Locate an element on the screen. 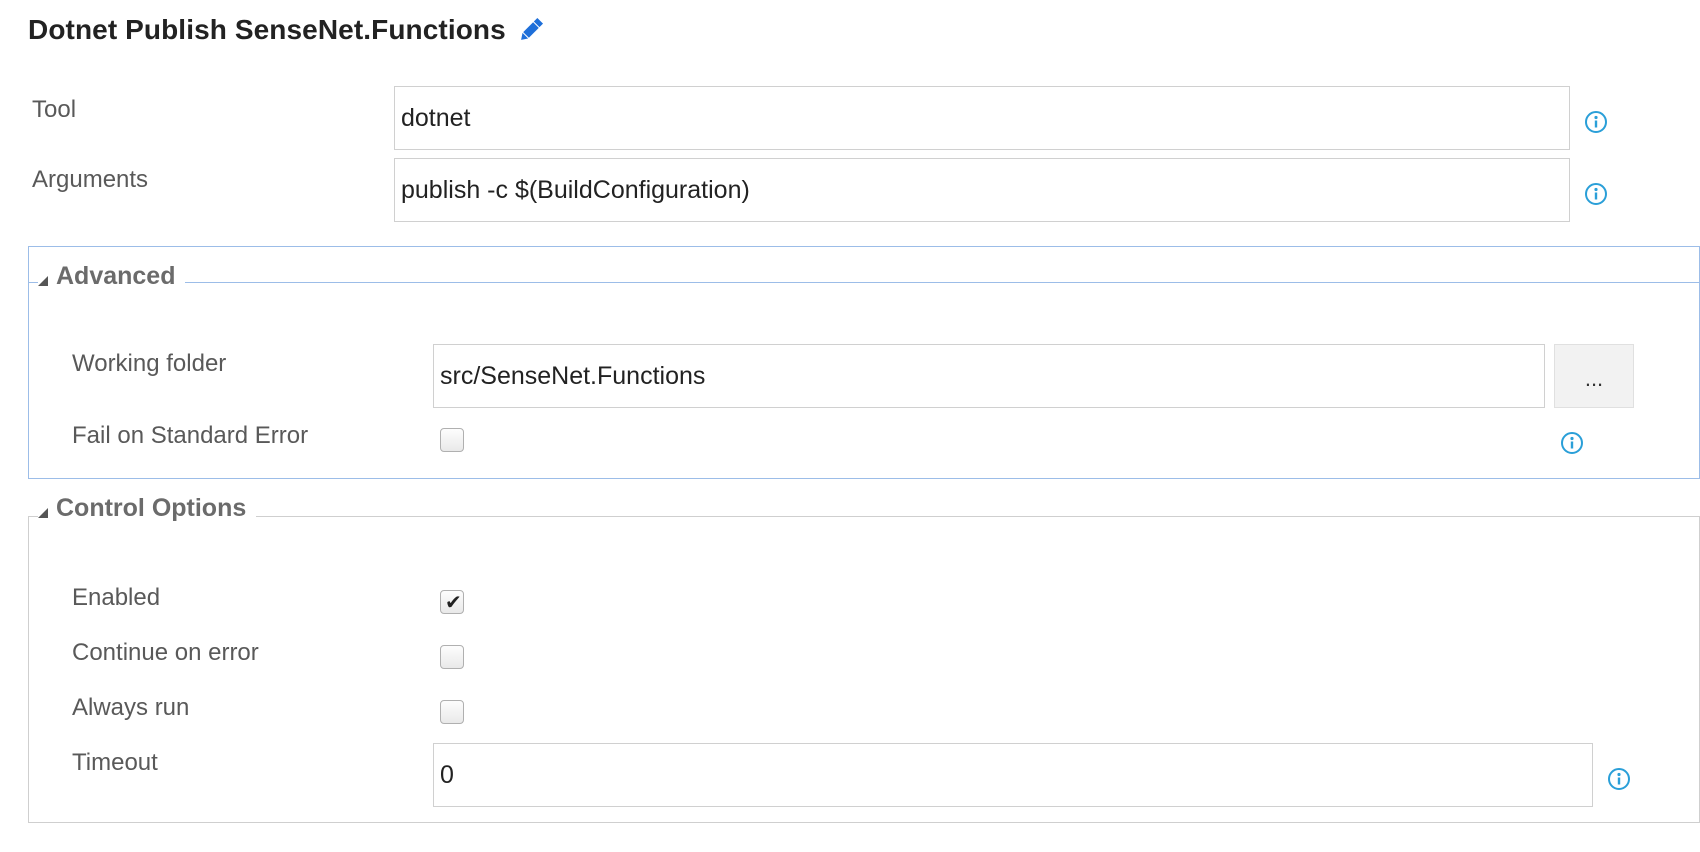 The height and width of the screenshot is (852, 1700). timeout-label: Timeout is located at coordinates (115, 762).